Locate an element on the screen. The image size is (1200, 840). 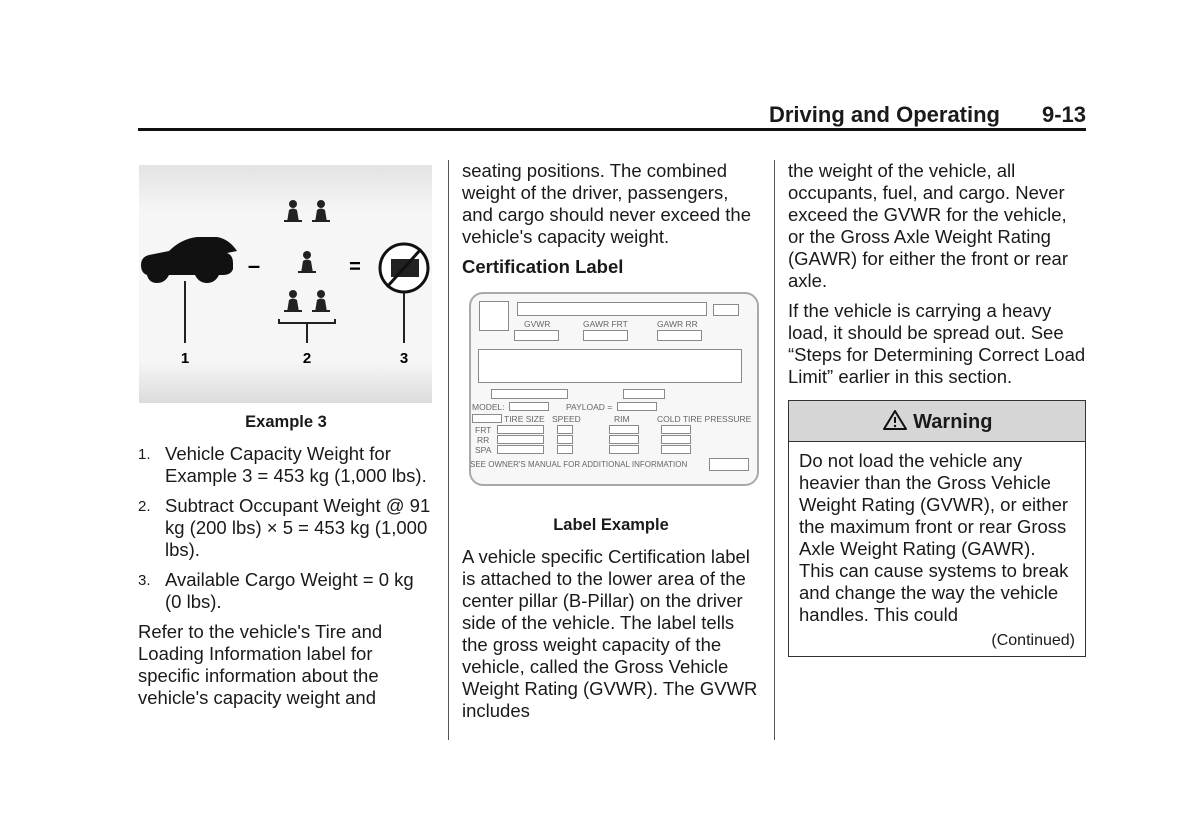
speed-label: SPEED is located at coordinates (566, 419).